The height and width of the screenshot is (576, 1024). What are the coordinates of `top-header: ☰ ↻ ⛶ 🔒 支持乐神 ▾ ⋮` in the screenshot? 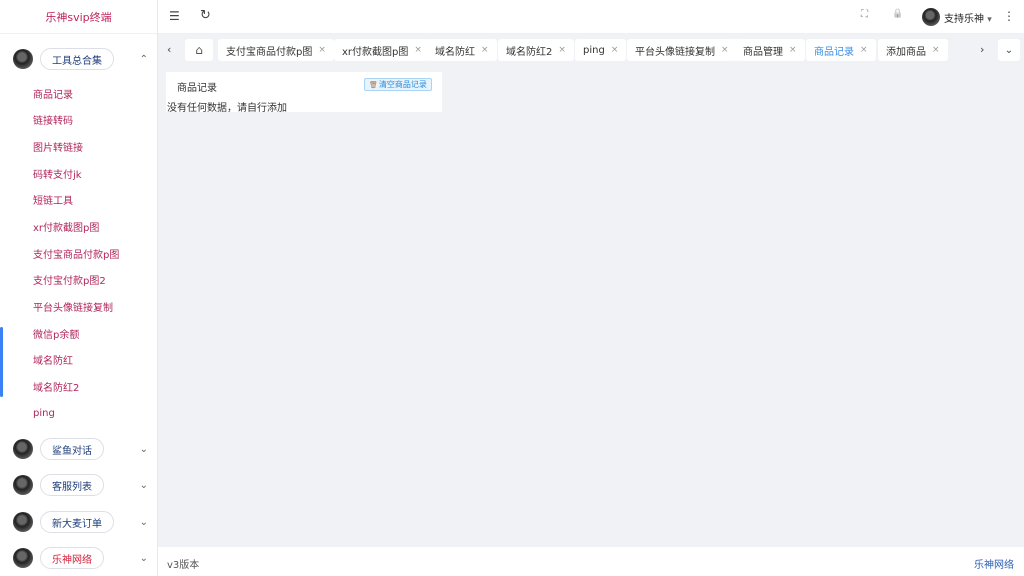 It's located at (591, 17).